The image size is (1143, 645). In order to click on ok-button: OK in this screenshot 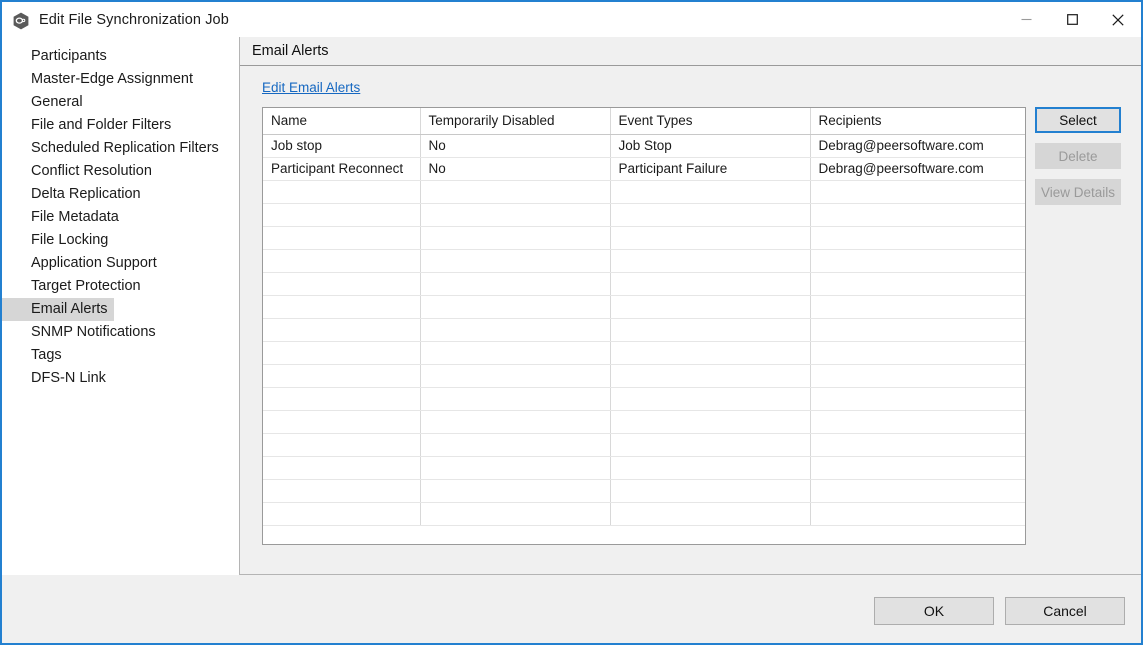, I will do `click(934, 611)`.